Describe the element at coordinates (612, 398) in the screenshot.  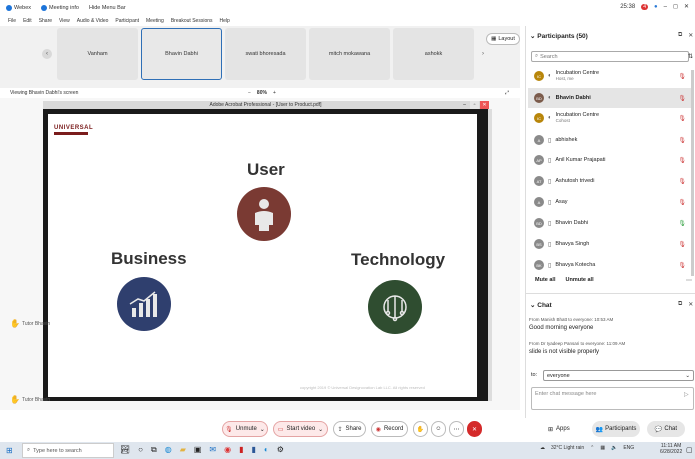
I see `chat-message-input: Enter chat message here` at that location.